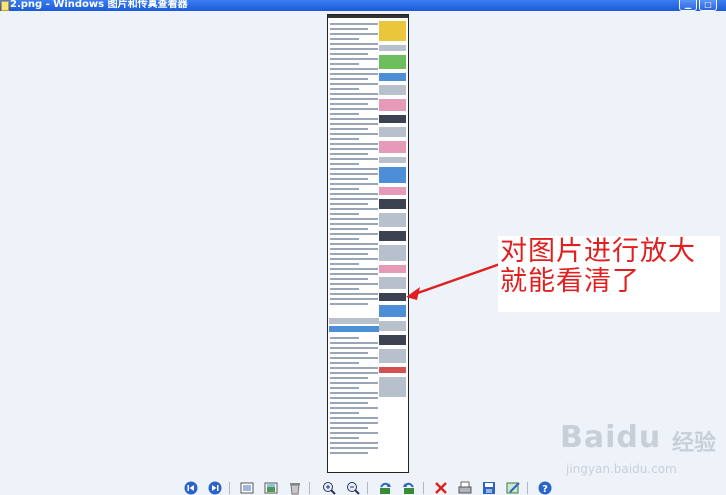 This screenshot has height=495, width=726. I want to click on callout-text: 对图片进行放大 就能看清了, so click(610, 267).